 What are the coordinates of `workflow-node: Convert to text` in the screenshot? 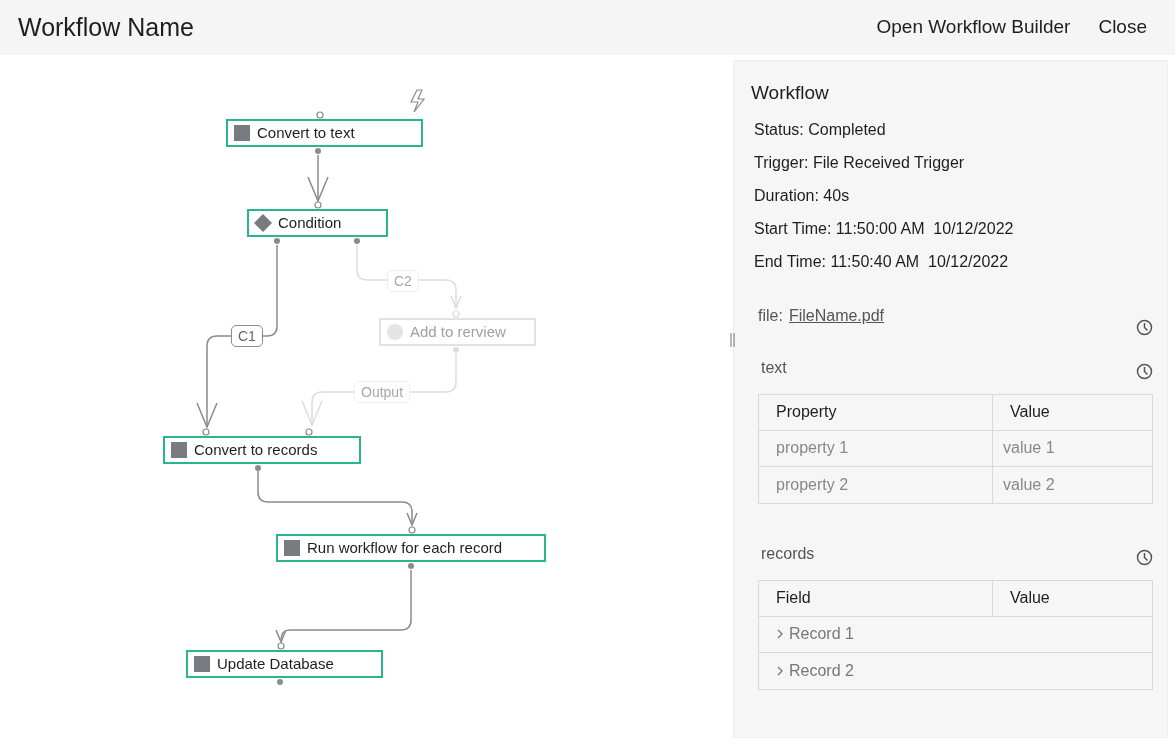 It's located at (324, 133).